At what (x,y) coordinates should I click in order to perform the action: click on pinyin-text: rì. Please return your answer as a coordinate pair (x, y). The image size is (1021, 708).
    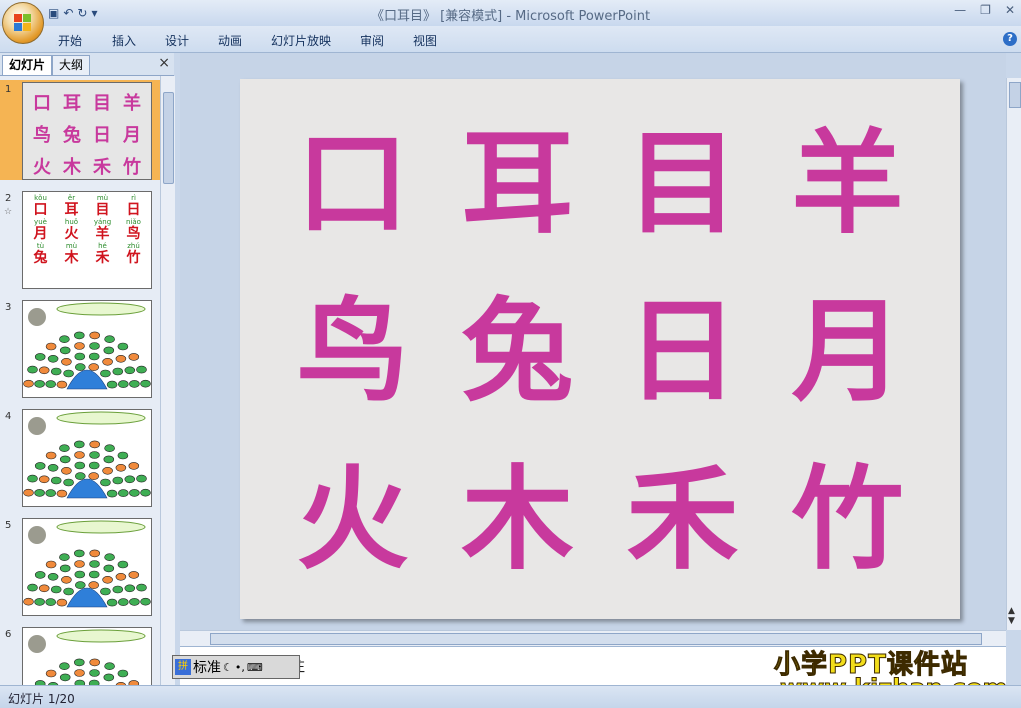
    Looking at the image, I should click on (133, 198).